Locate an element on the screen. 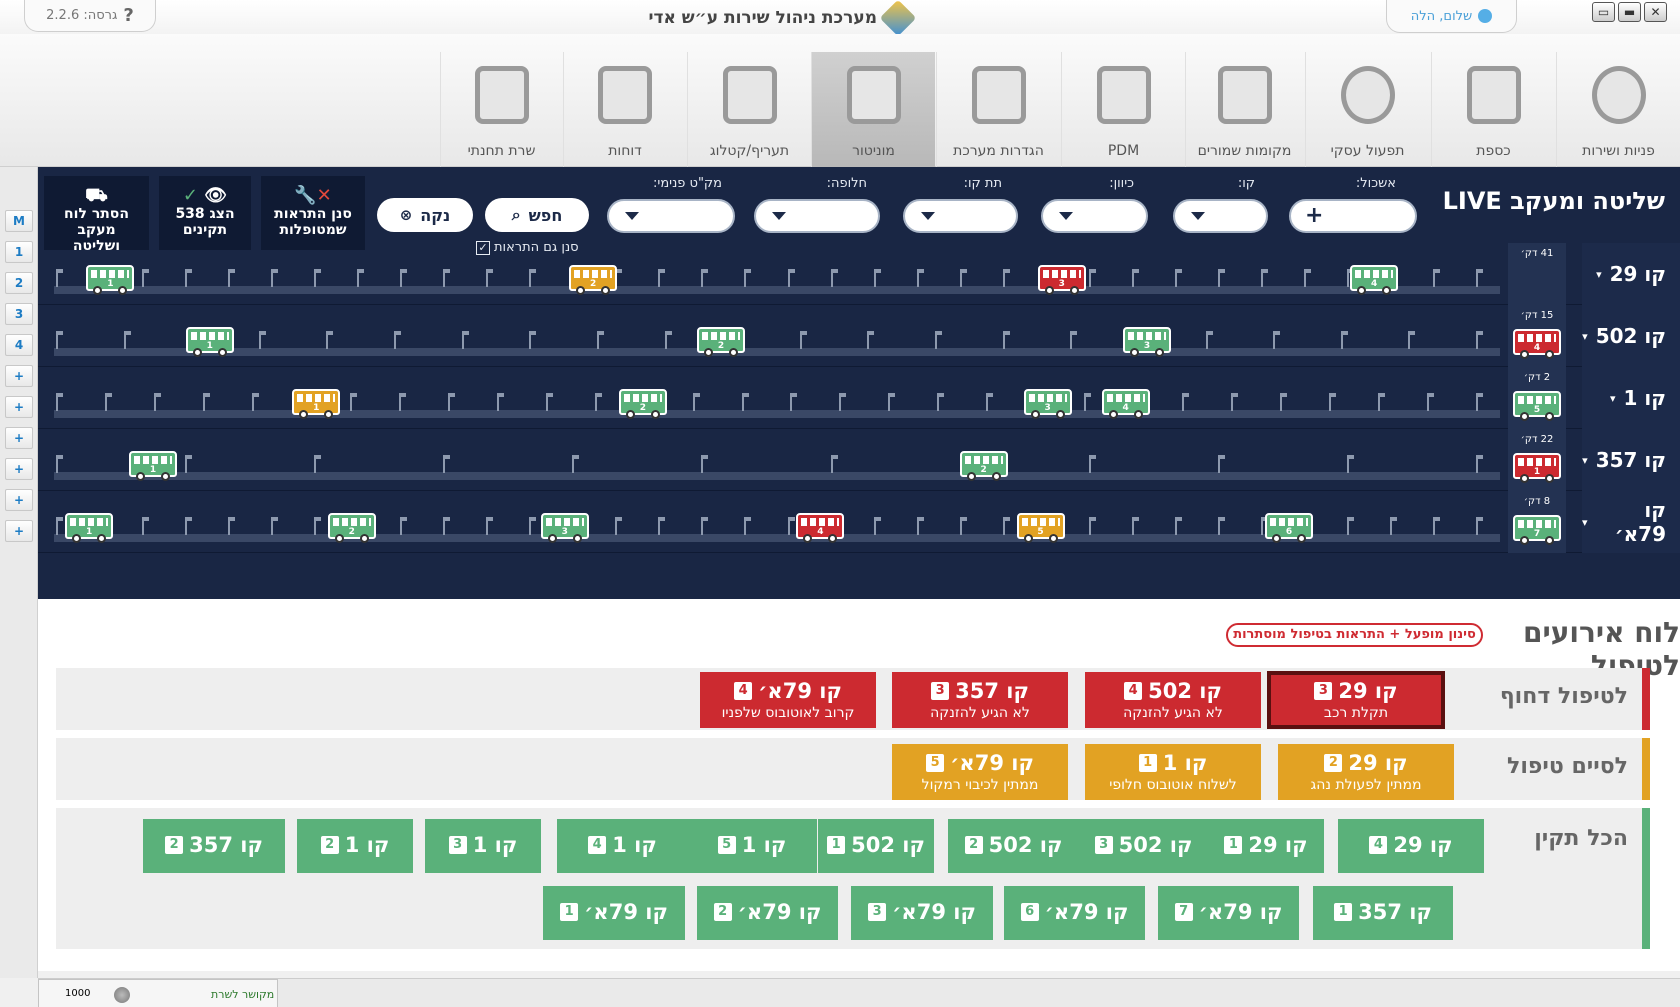 This screenshot has height=1007, width=1680. filter-direction-select is located at coordinates (1094, 216).